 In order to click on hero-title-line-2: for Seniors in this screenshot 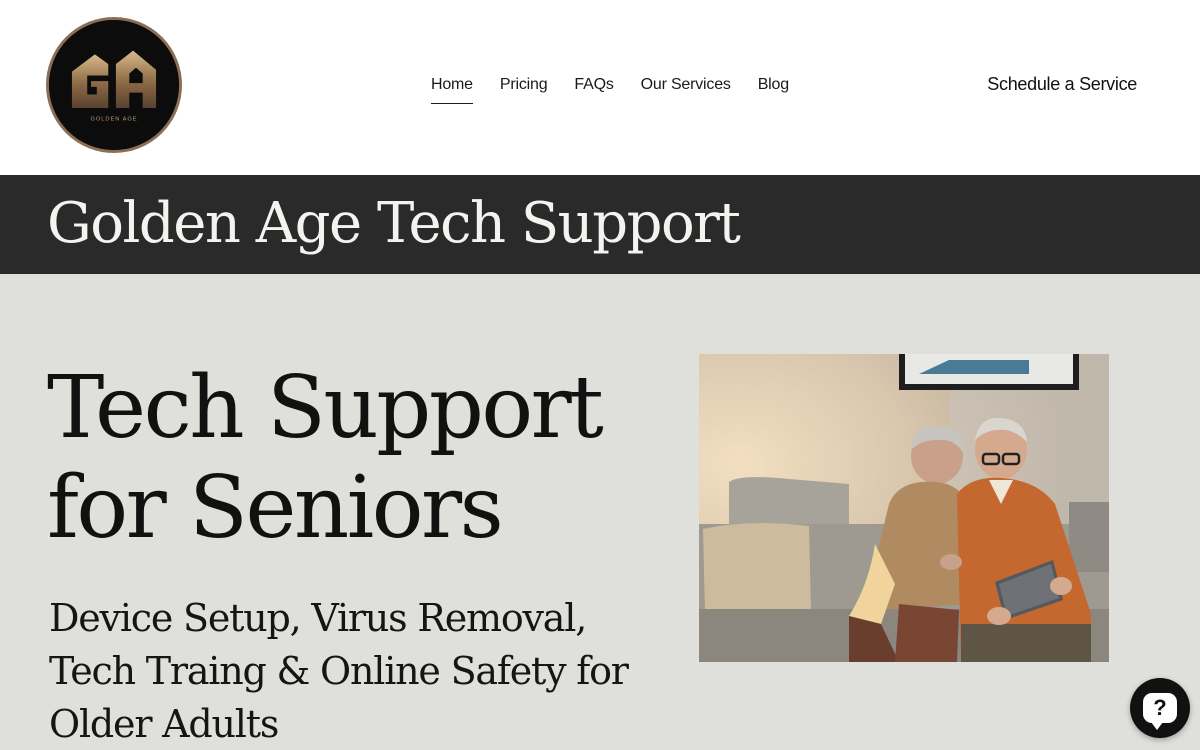, I will do `click(275, 508)`.